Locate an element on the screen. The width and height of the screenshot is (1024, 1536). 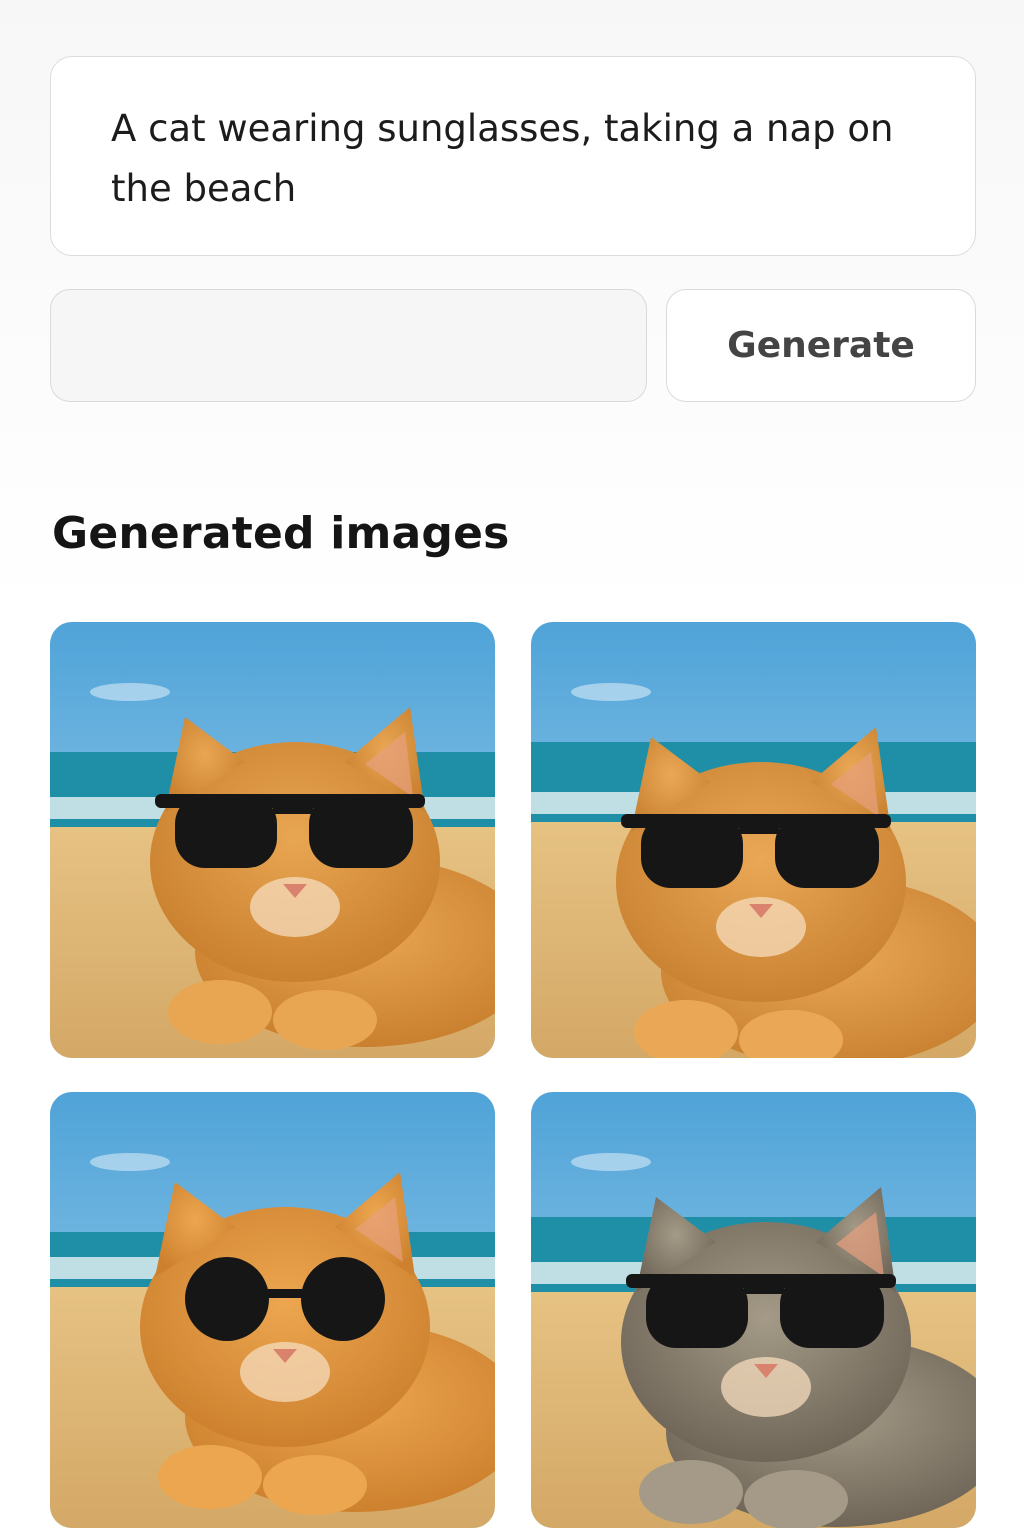
generated-images-heading: Generated images is located at coordinates (281, 533).